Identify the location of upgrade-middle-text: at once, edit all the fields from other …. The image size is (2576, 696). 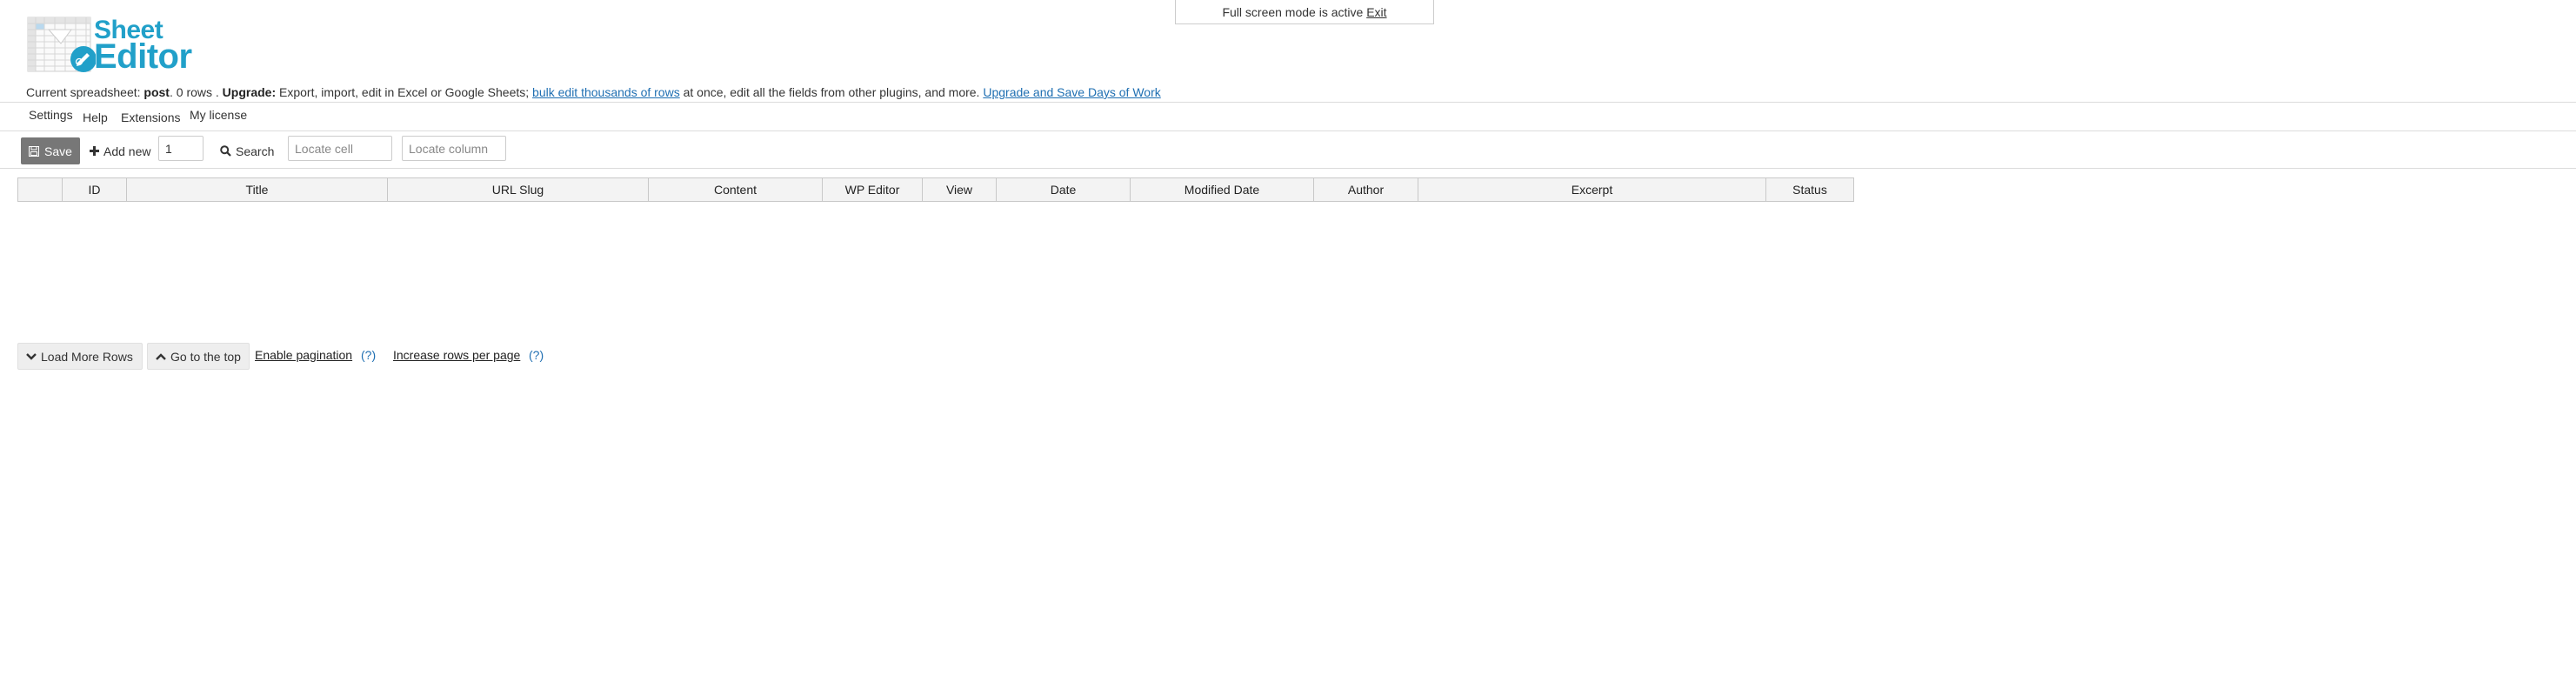
(832, 92).